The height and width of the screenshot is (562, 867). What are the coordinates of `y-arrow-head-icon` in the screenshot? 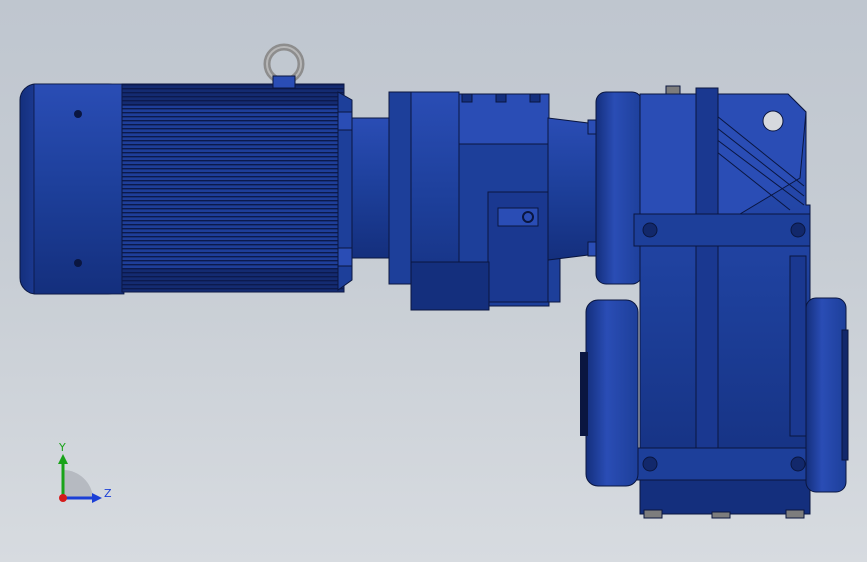 It's located at (63, 459).